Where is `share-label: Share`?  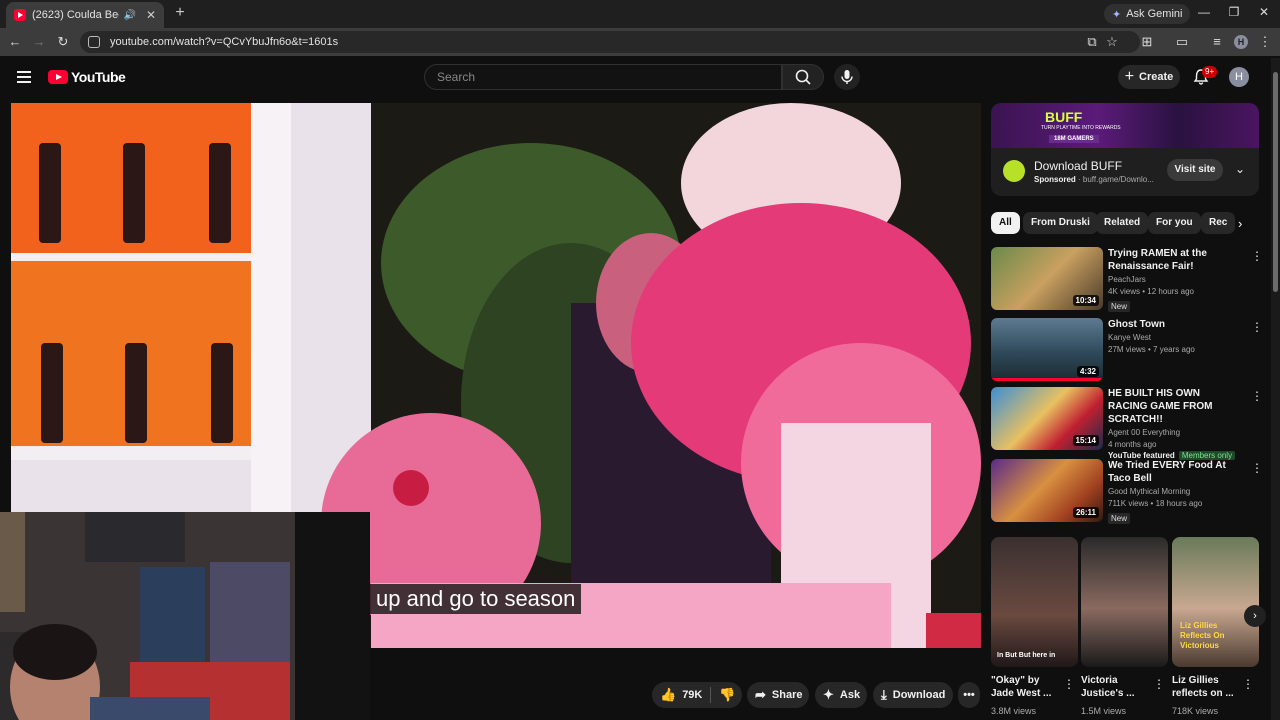
share-label: Share is located at coordinates (787, 695).